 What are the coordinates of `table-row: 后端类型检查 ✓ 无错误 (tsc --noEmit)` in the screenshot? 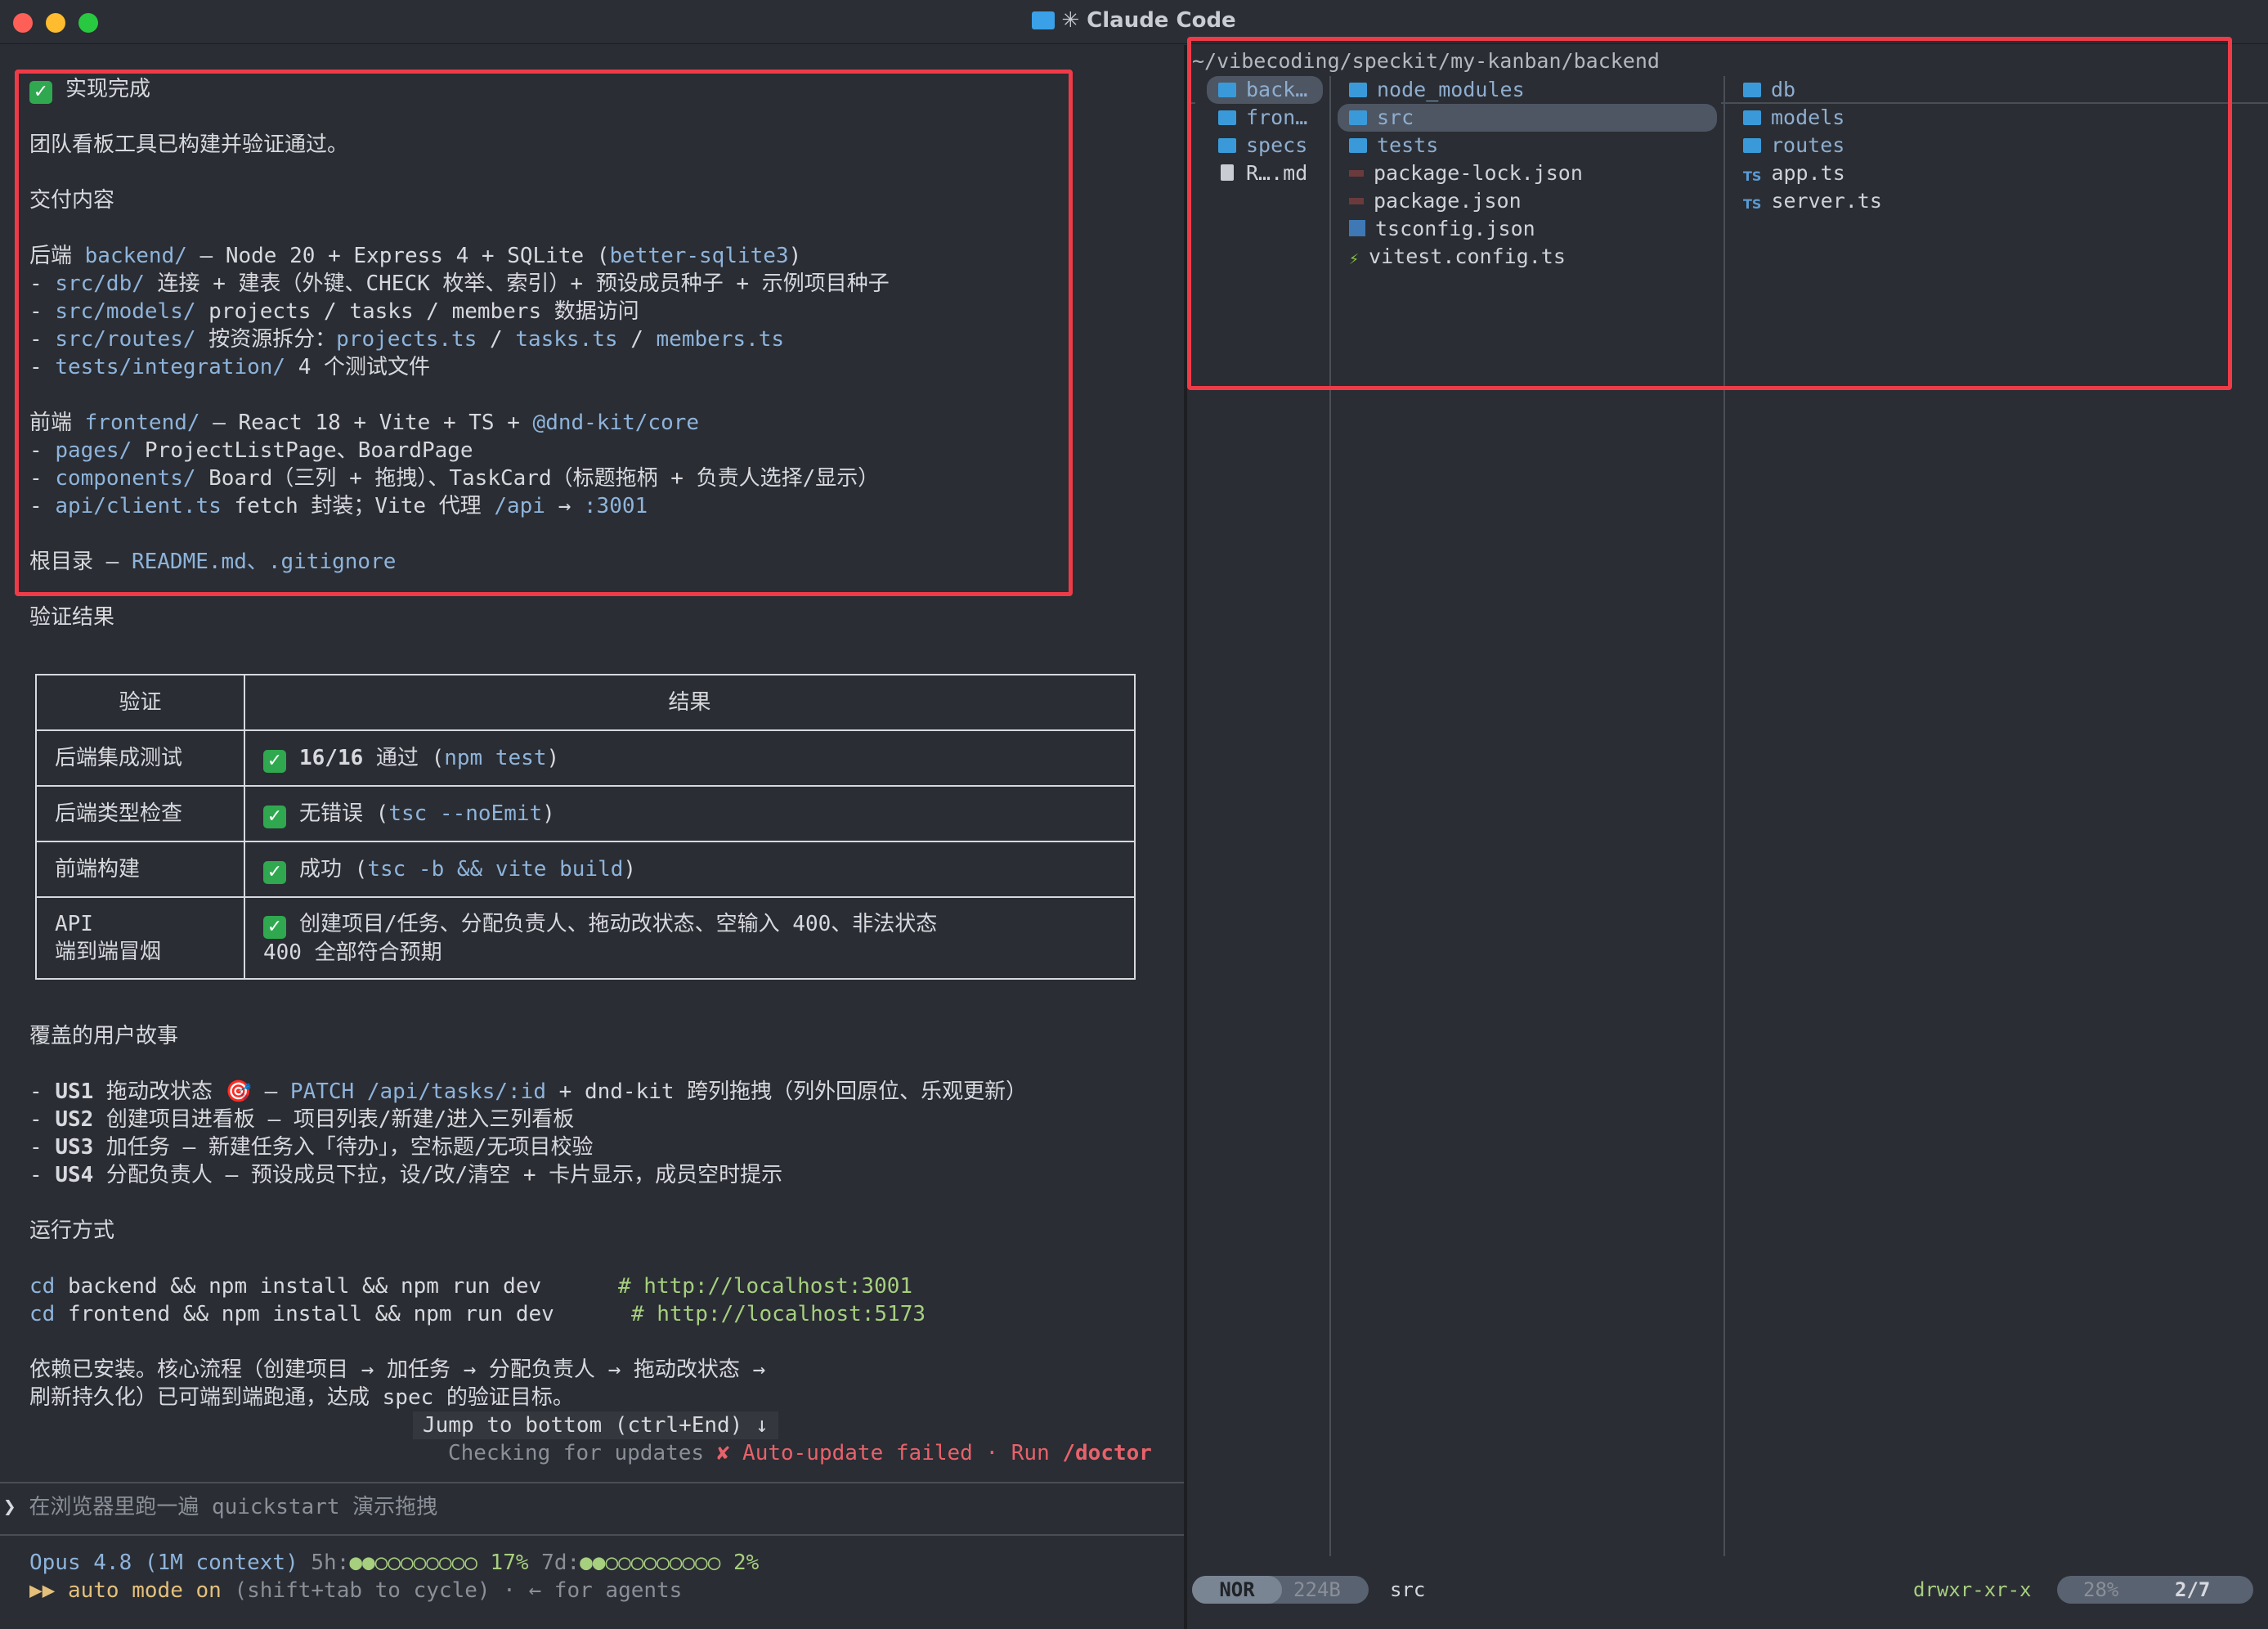 It's located at (585, 813).